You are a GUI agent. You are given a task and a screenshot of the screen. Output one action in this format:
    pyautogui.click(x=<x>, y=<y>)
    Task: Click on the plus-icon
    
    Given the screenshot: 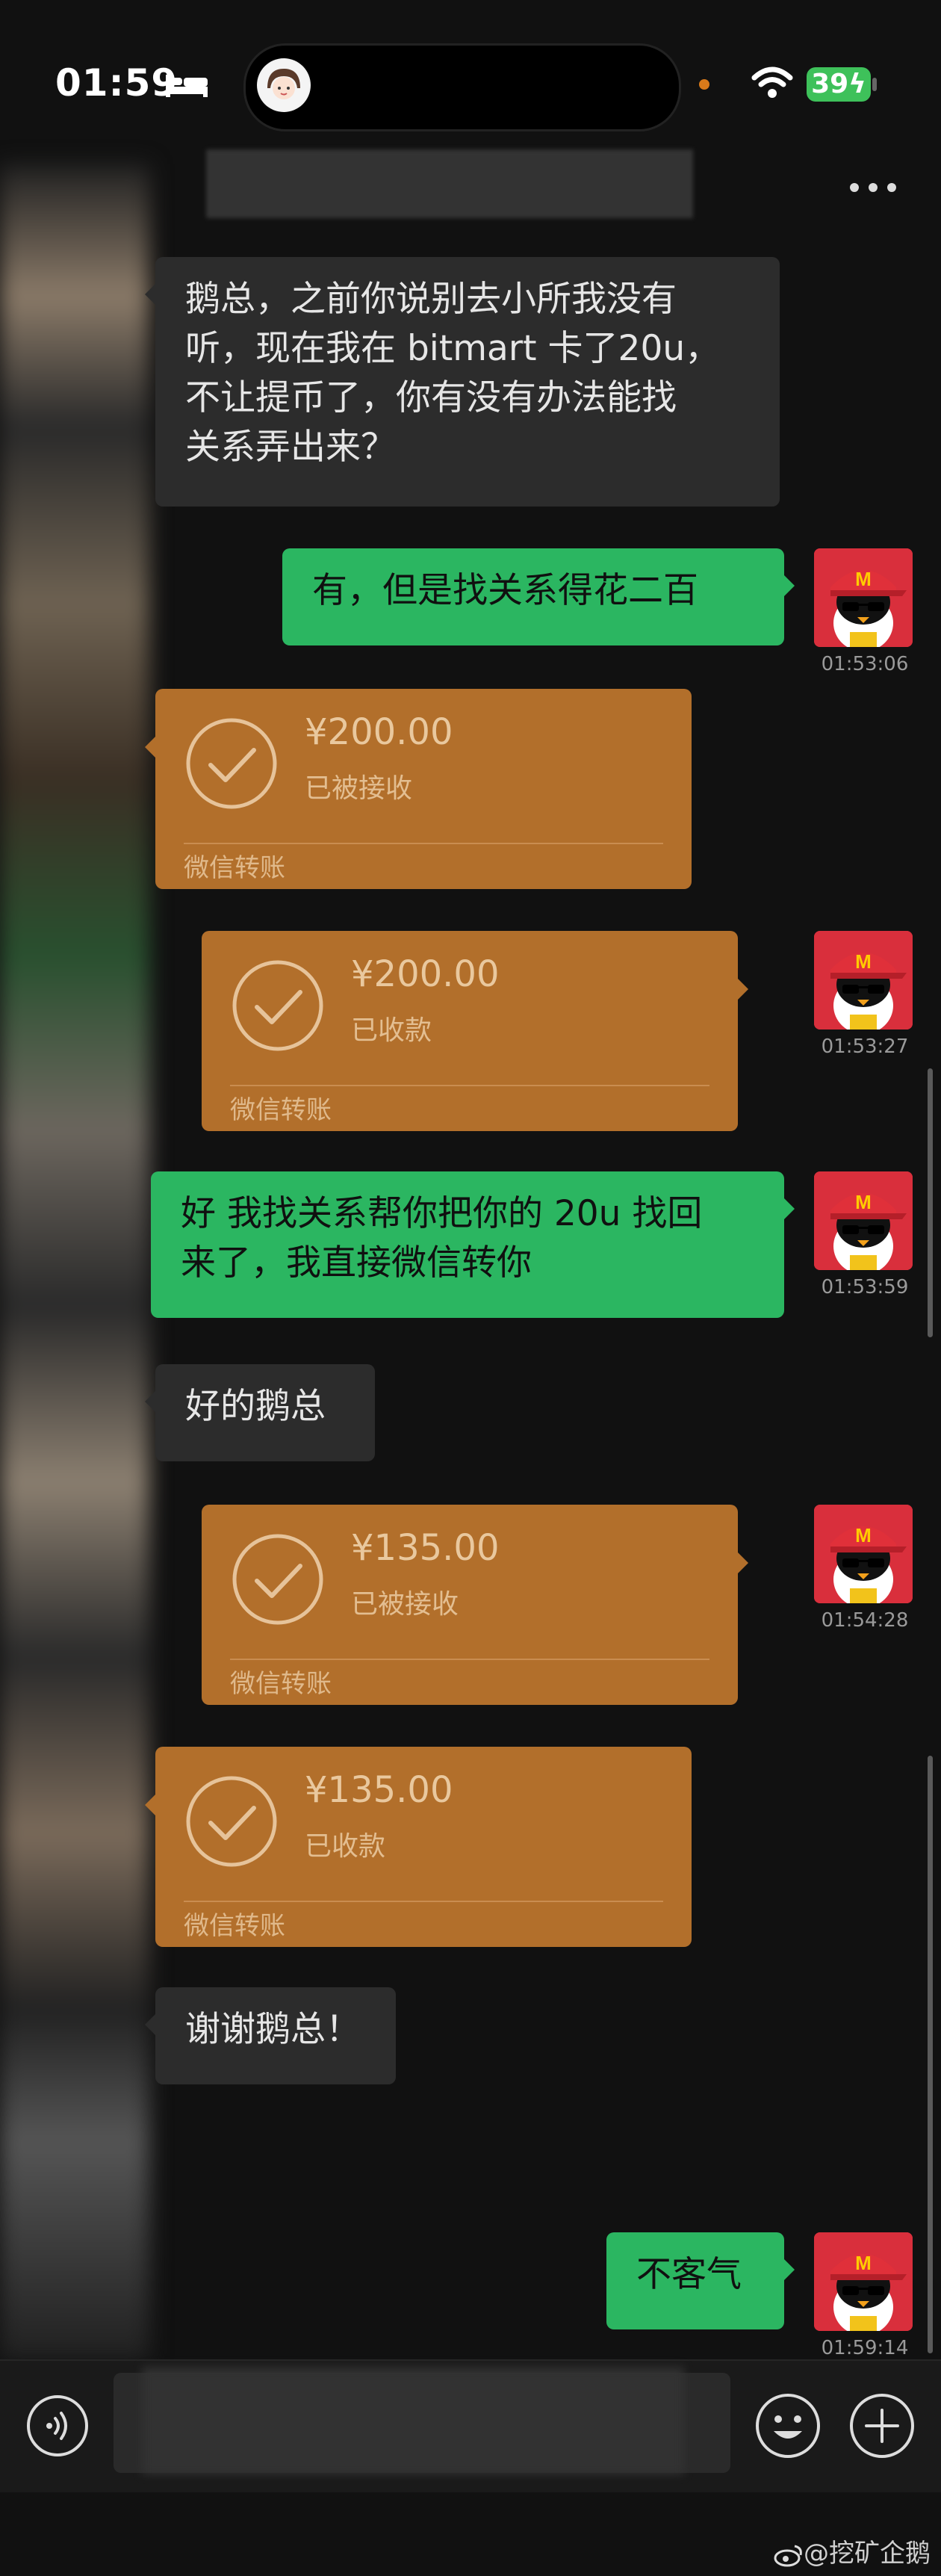 What is the action you would take?
    pyautogui.click(x=882, y=2425)
    